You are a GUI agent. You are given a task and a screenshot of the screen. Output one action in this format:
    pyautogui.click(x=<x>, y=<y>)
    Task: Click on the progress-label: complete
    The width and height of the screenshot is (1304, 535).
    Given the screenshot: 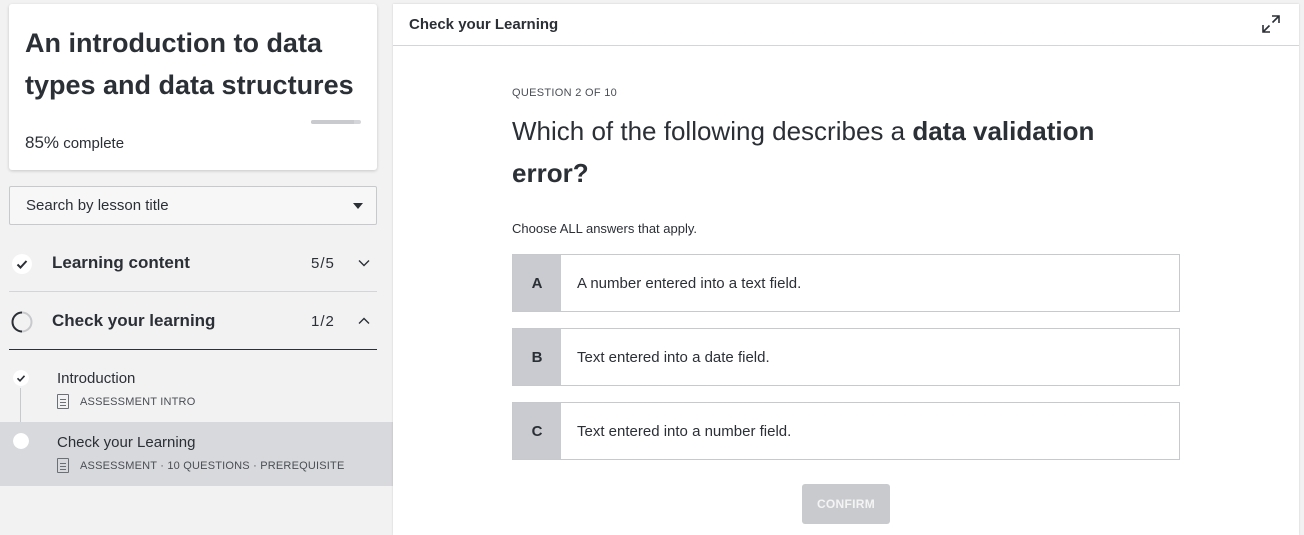 What is the action you would take?
    pyautogui.click(x=94, y=143)
    